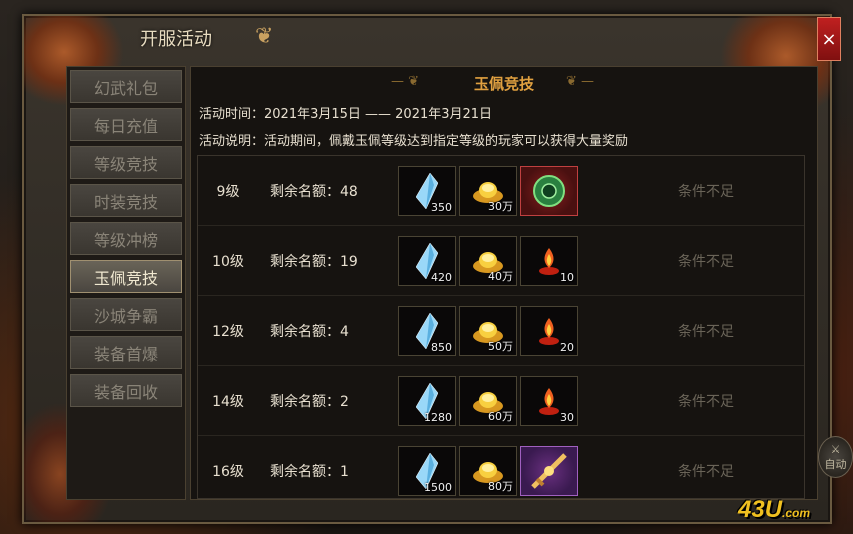 The height and width of the screenshot is (534, 853). I want to click on window-title: 开服活动, so click(176, 39).